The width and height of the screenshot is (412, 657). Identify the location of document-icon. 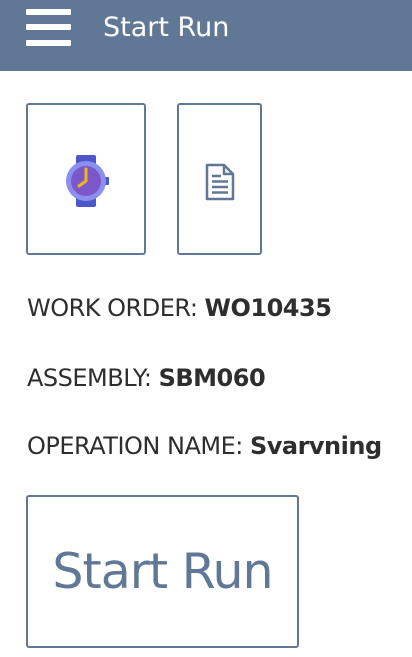
(220, 182).